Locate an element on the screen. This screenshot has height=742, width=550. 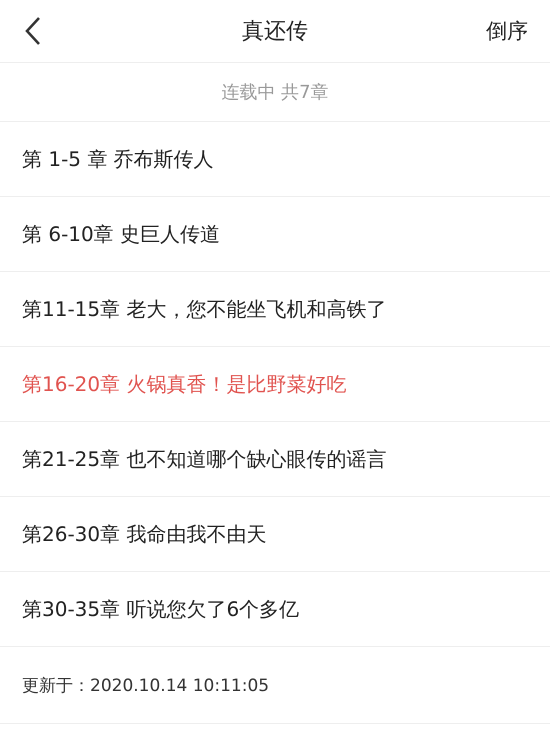
chapter-item: 第30-35章 听说您欠了6个多亿 is located at coordinates (275, 609).